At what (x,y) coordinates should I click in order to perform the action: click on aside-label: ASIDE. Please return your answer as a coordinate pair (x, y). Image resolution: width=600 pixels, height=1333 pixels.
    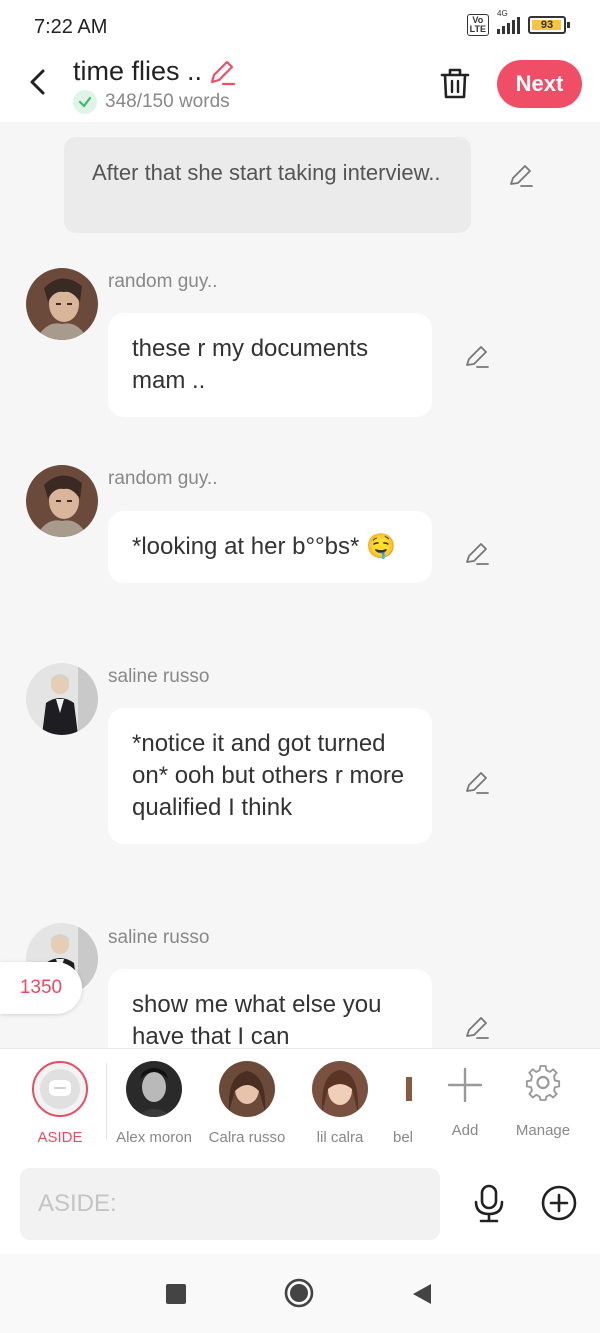
    Looking at the image, I should click on (60, 1137).